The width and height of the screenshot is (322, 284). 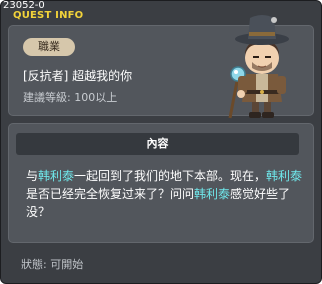 I want to click on quest-status: 狀態: 可開始, so click(x=52, y=264).